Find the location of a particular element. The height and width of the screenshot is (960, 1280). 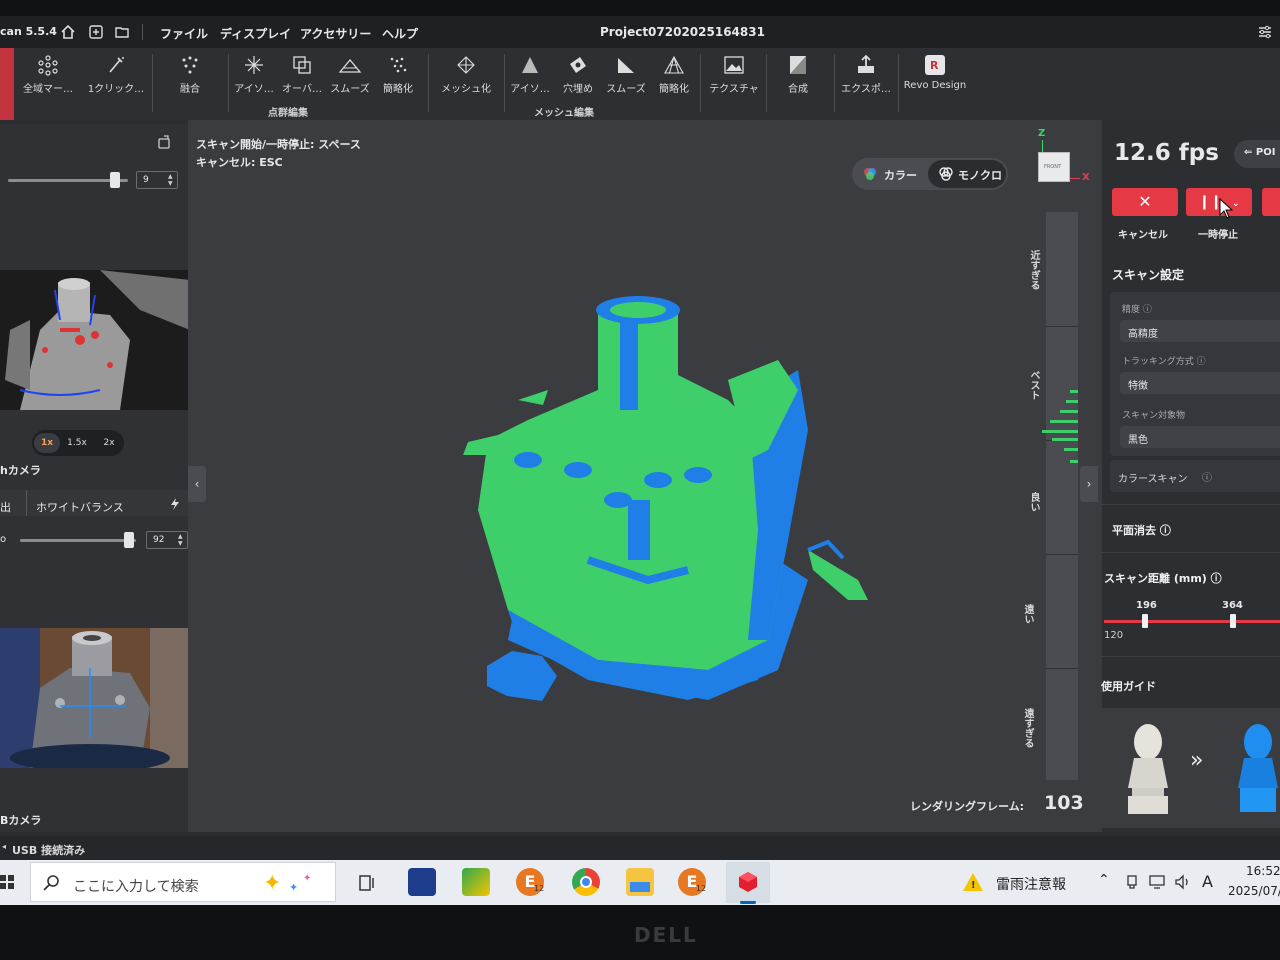

cube-front-face: FRONT is located at coordinates (1054, 167).